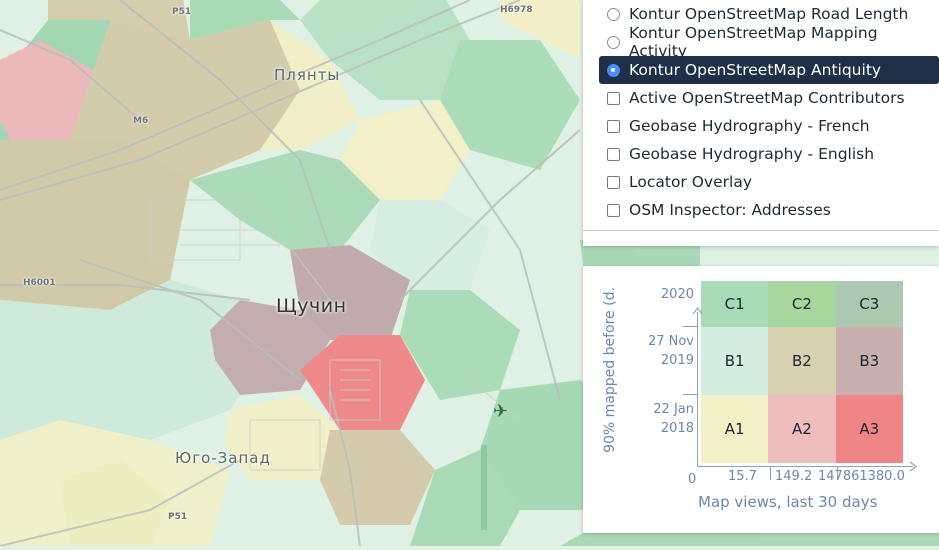 Image resolution: width=939 pixels, height=550 pixels. I want to click on legend-y-tick: 27 Nov 2019, so click(670, 351).